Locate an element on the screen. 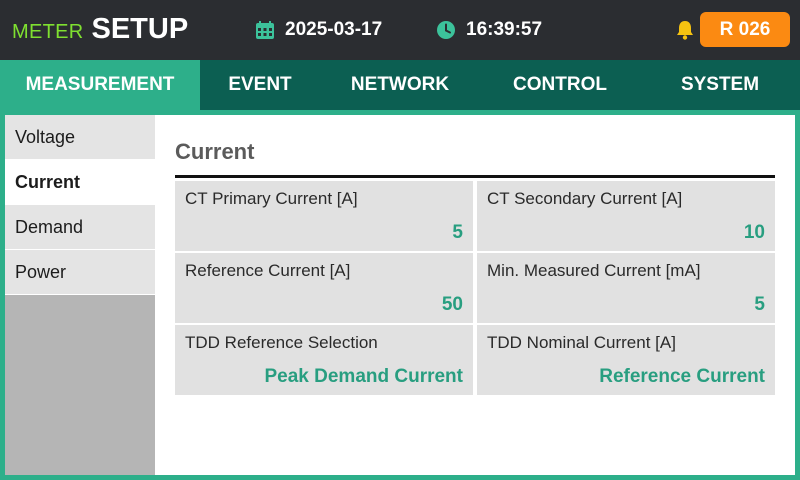 The image size is (800, 480). time-display: 16:39:57 is located at coordinates (489, 30).